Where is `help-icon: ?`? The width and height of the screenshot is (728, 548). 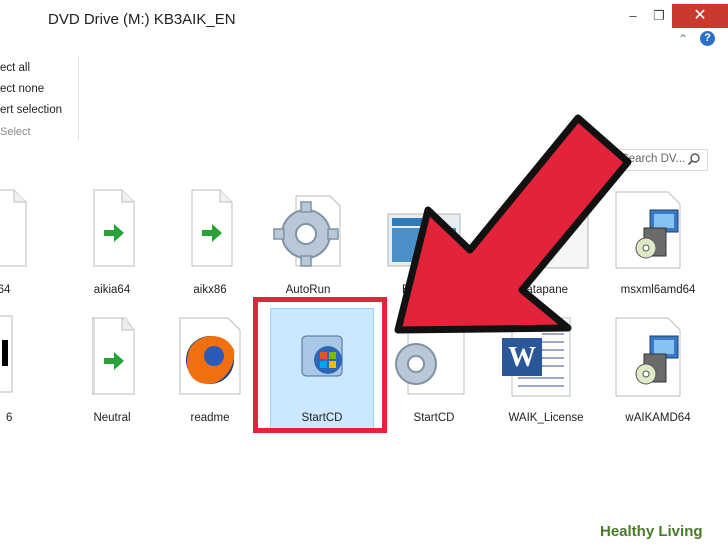 help-icon: ? is located at coordinates (707, 38).